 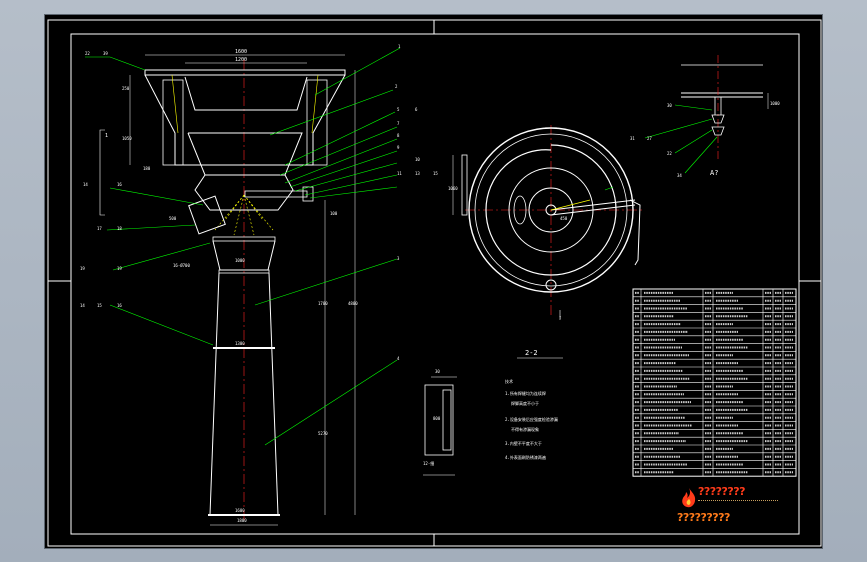 What do you see at coordinates (714, 382) in the screenshot?
I see `bom-table` at bounding box center [714, 382].